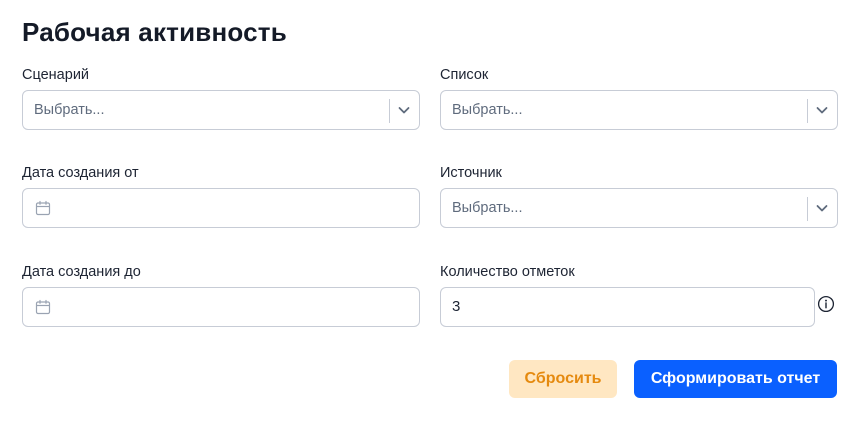  I want to click on marks-count-field: Количество отметок 3, so click(639, 295).